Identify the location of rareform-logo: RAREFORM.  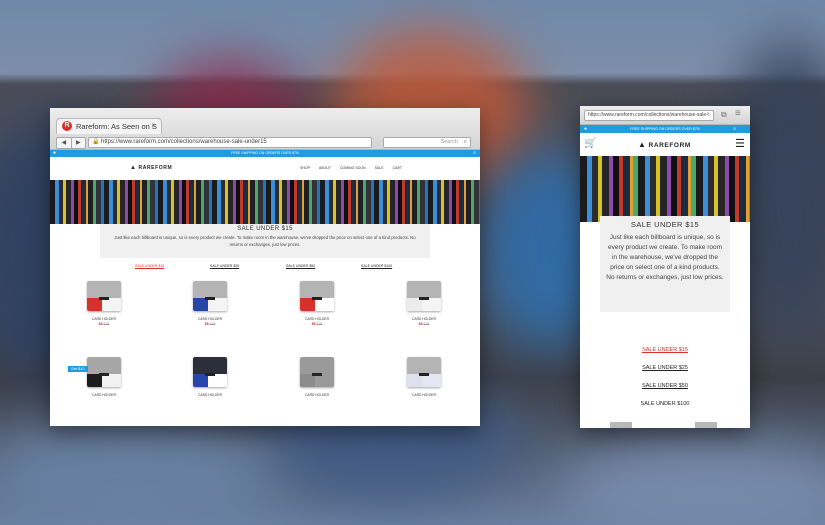
(151, 168).